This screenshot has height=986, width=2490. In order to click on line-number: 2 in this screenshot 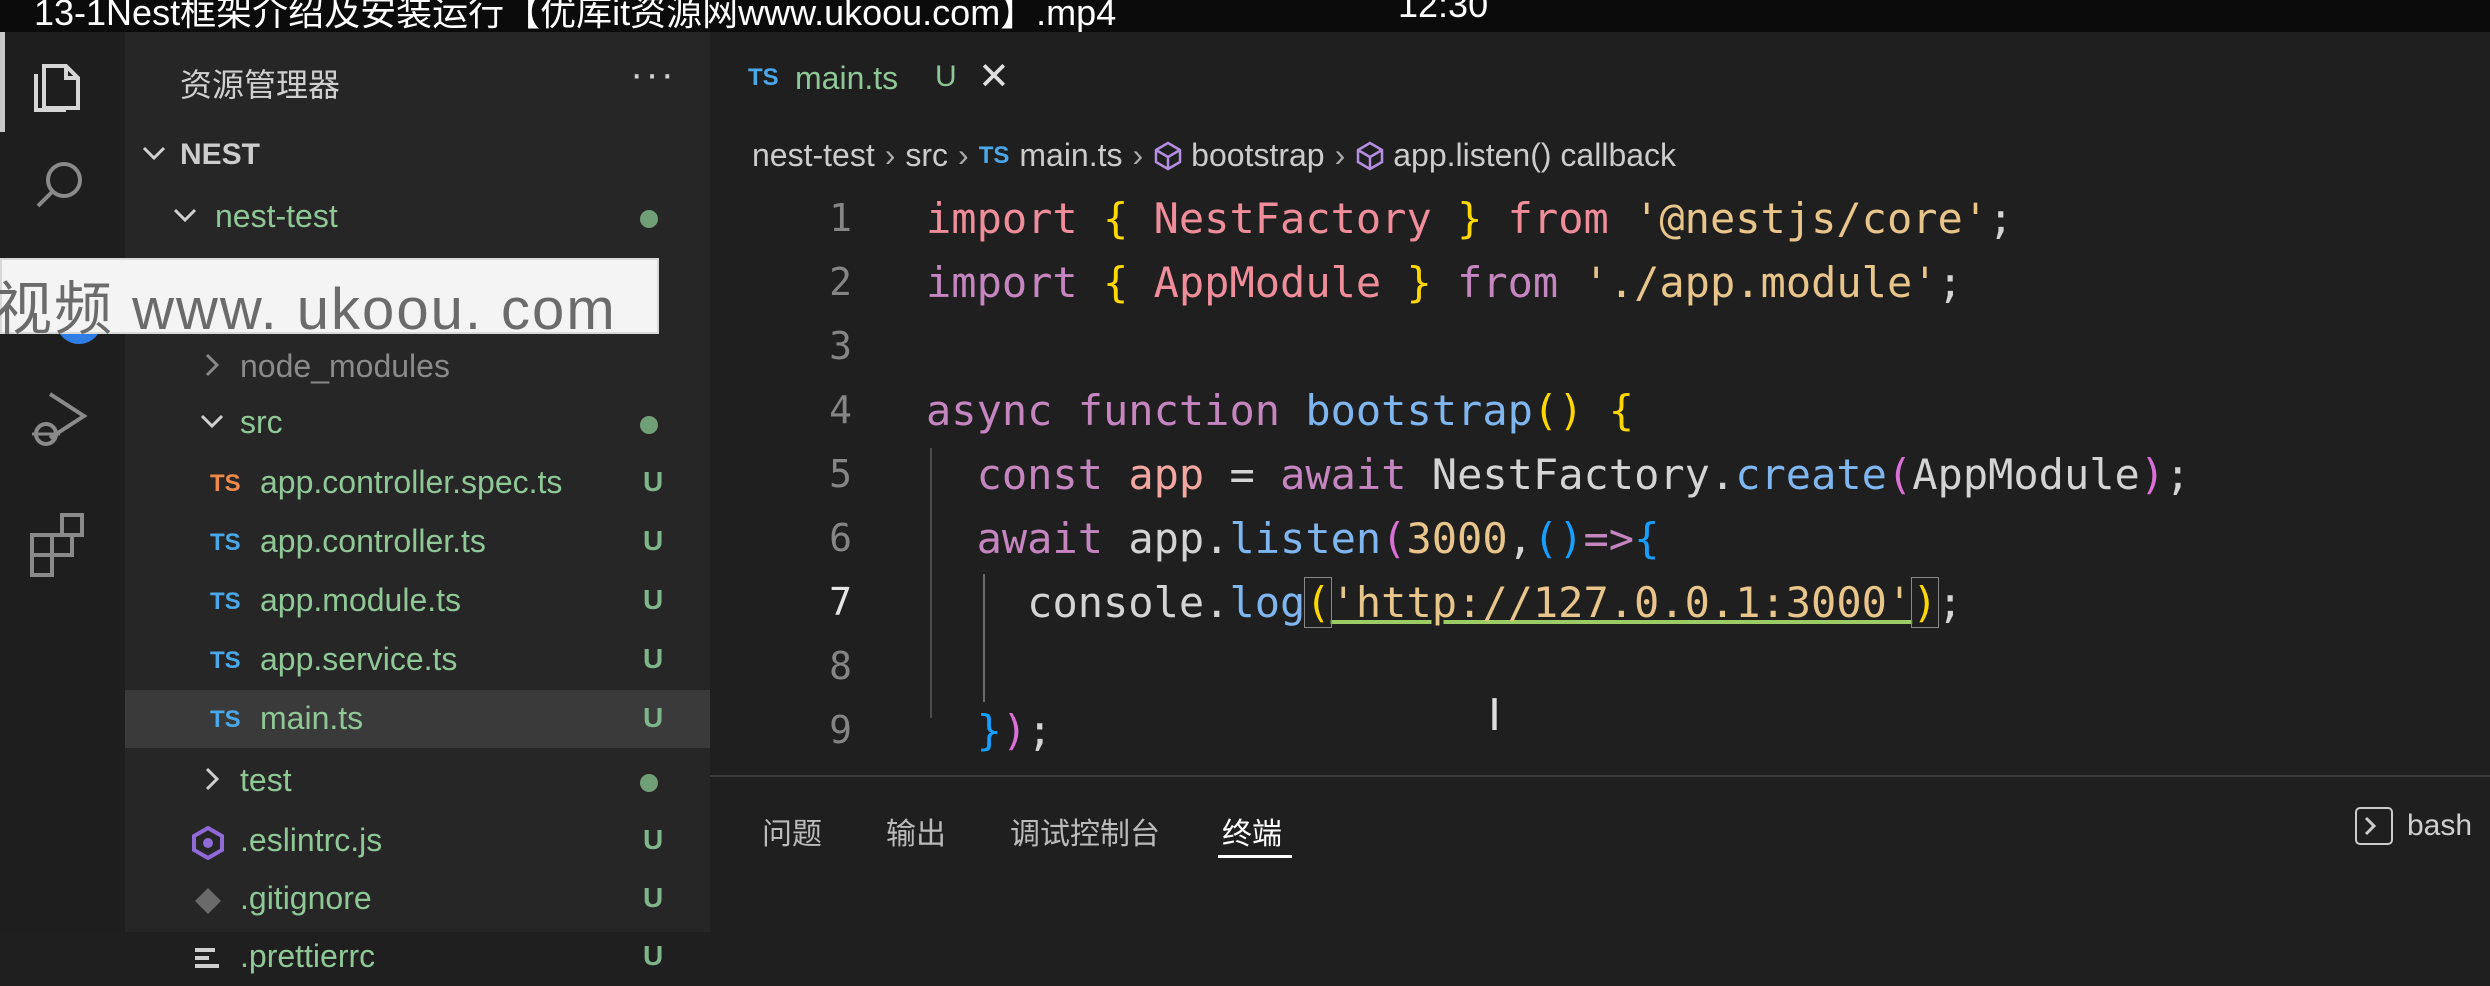, I will do `click(840, 282)`.